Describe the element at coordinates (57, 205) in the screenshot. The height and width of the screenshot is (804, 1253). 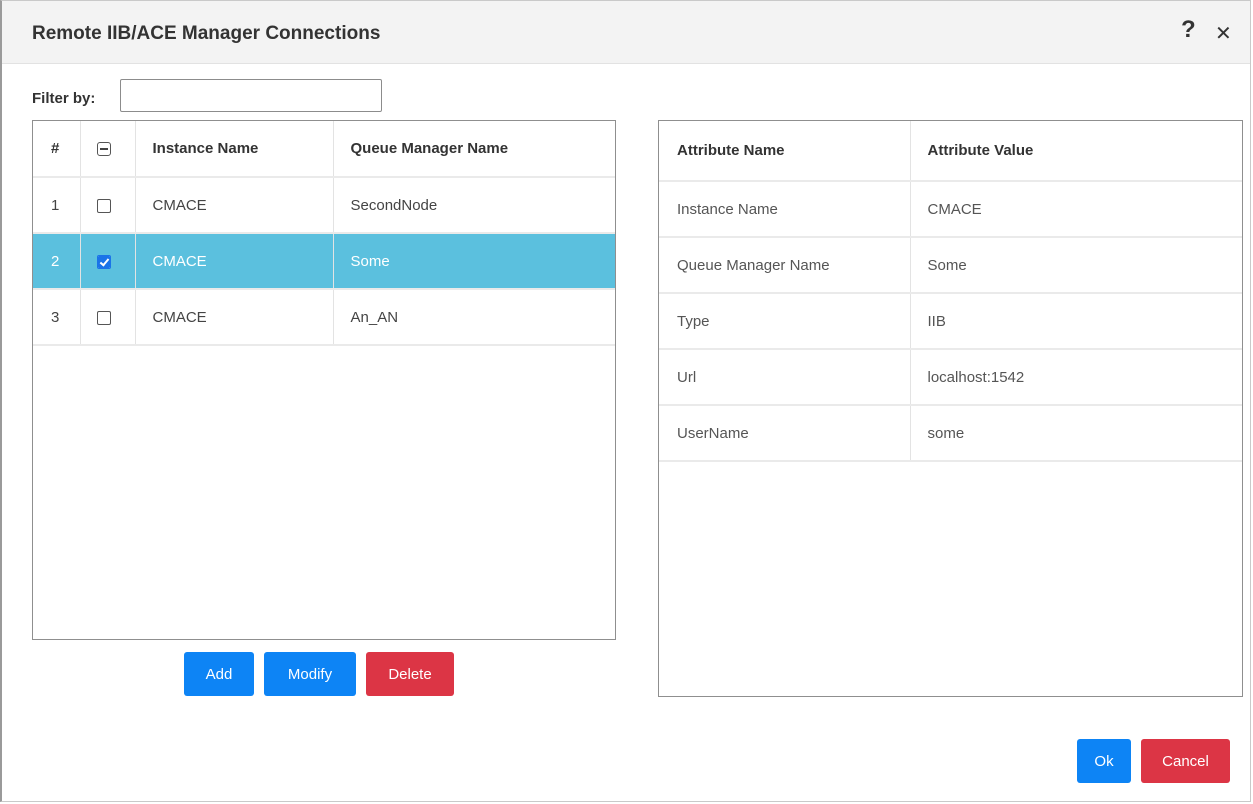
I see `row-number: 1` at that location.